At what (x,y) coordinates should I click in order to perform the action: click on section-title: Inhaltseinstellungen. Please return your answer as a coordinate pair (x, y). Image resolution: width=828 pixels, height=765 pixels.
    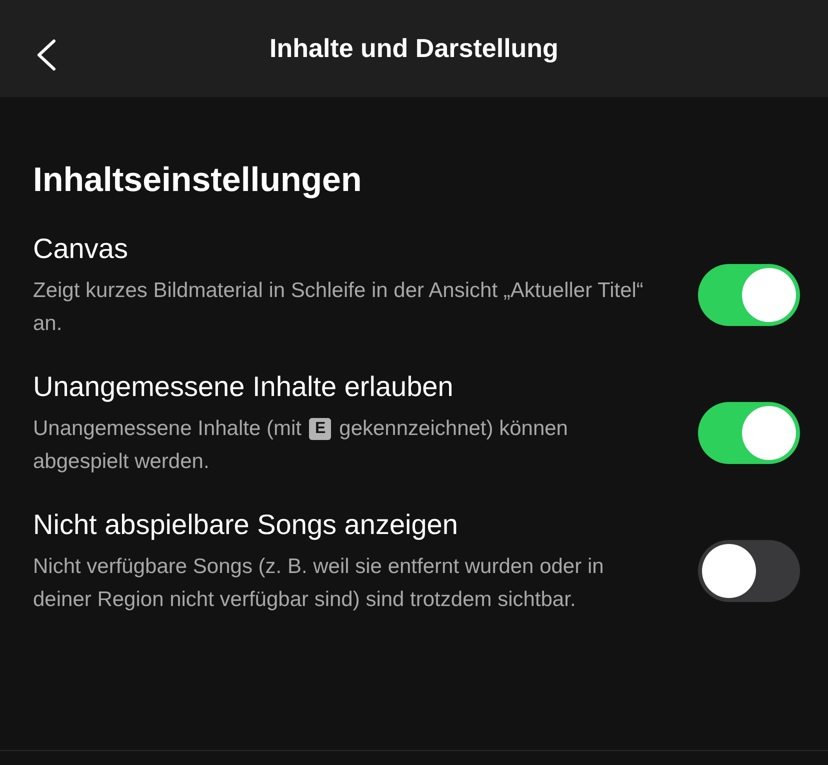
    Looking at the image, I should click on (198, 180).